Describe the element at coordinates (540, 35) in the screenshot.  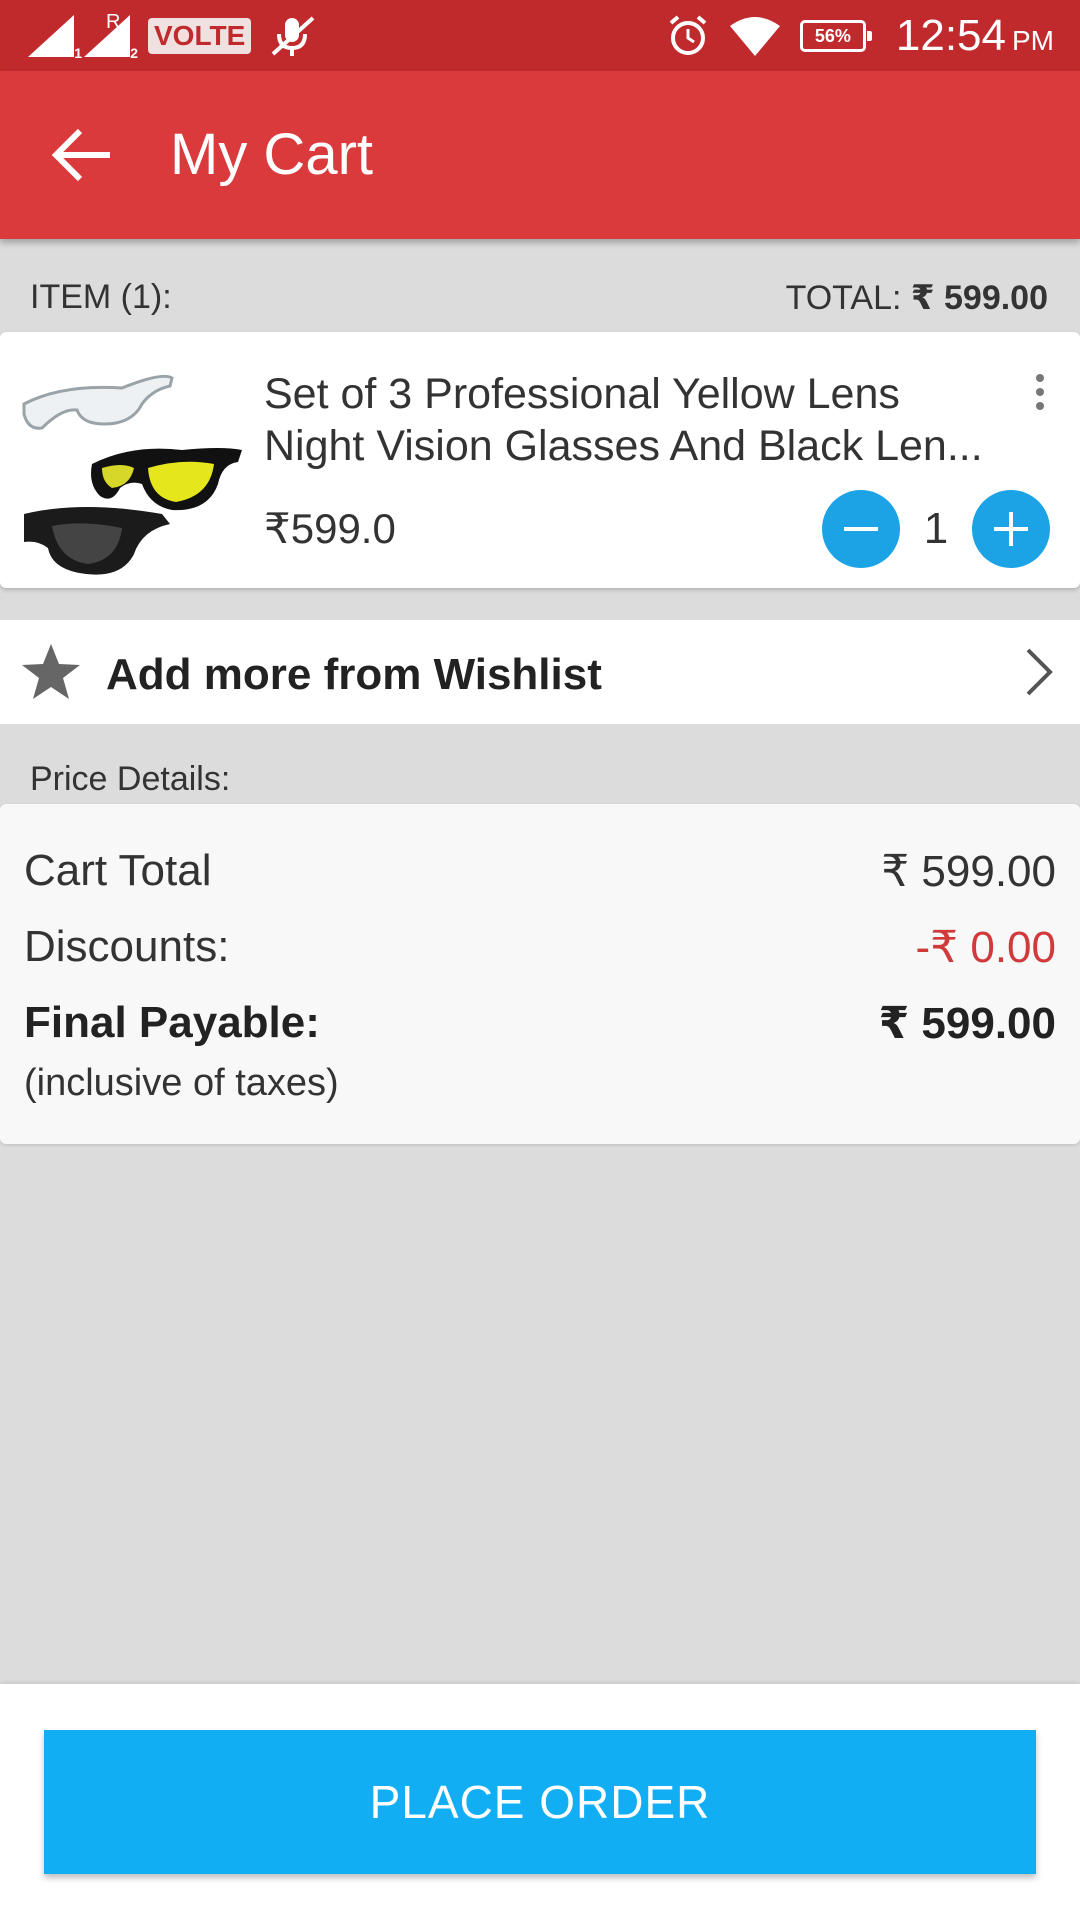
I see `status-bar: 1 R 2 VOLTE 56% 12:54 PM` at that location.